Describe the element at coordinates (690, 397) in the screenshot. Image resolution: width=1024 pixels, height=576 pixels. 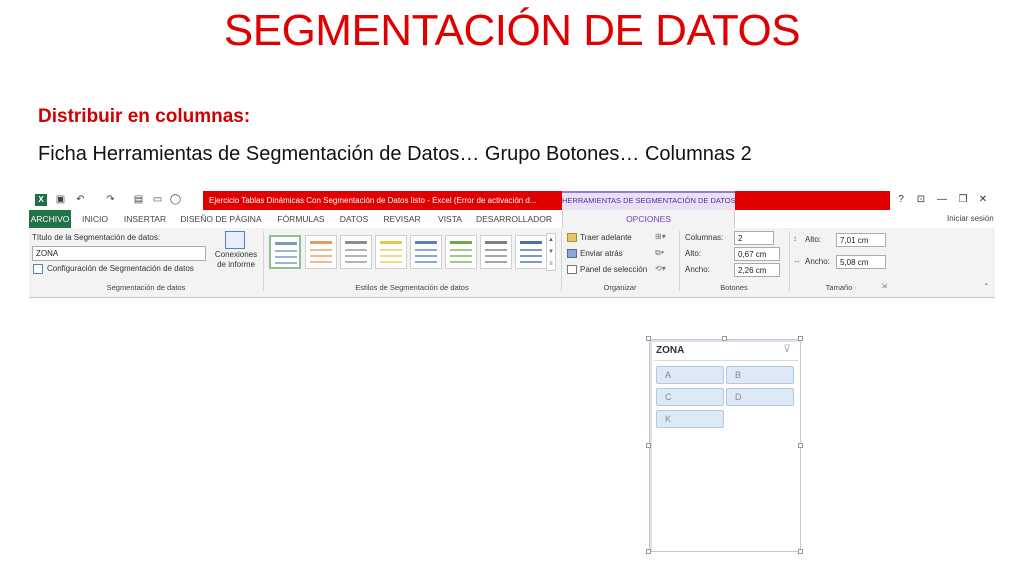
I see `slicer-item: C` at that location.